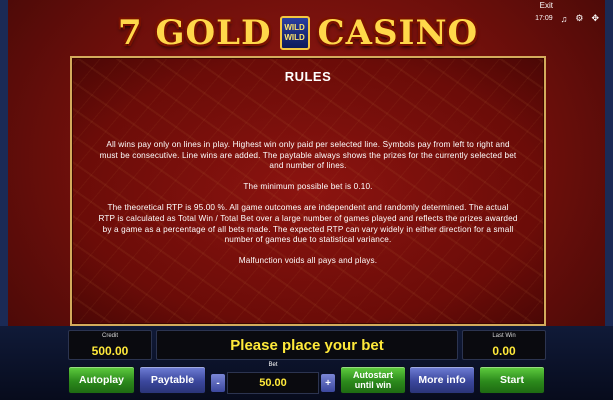 This screenshot has width=613, height=400. What do you see at coordinates (544, 18) in the screenshot?
I see `clock: 17:09` at bounding box center [544, 18].